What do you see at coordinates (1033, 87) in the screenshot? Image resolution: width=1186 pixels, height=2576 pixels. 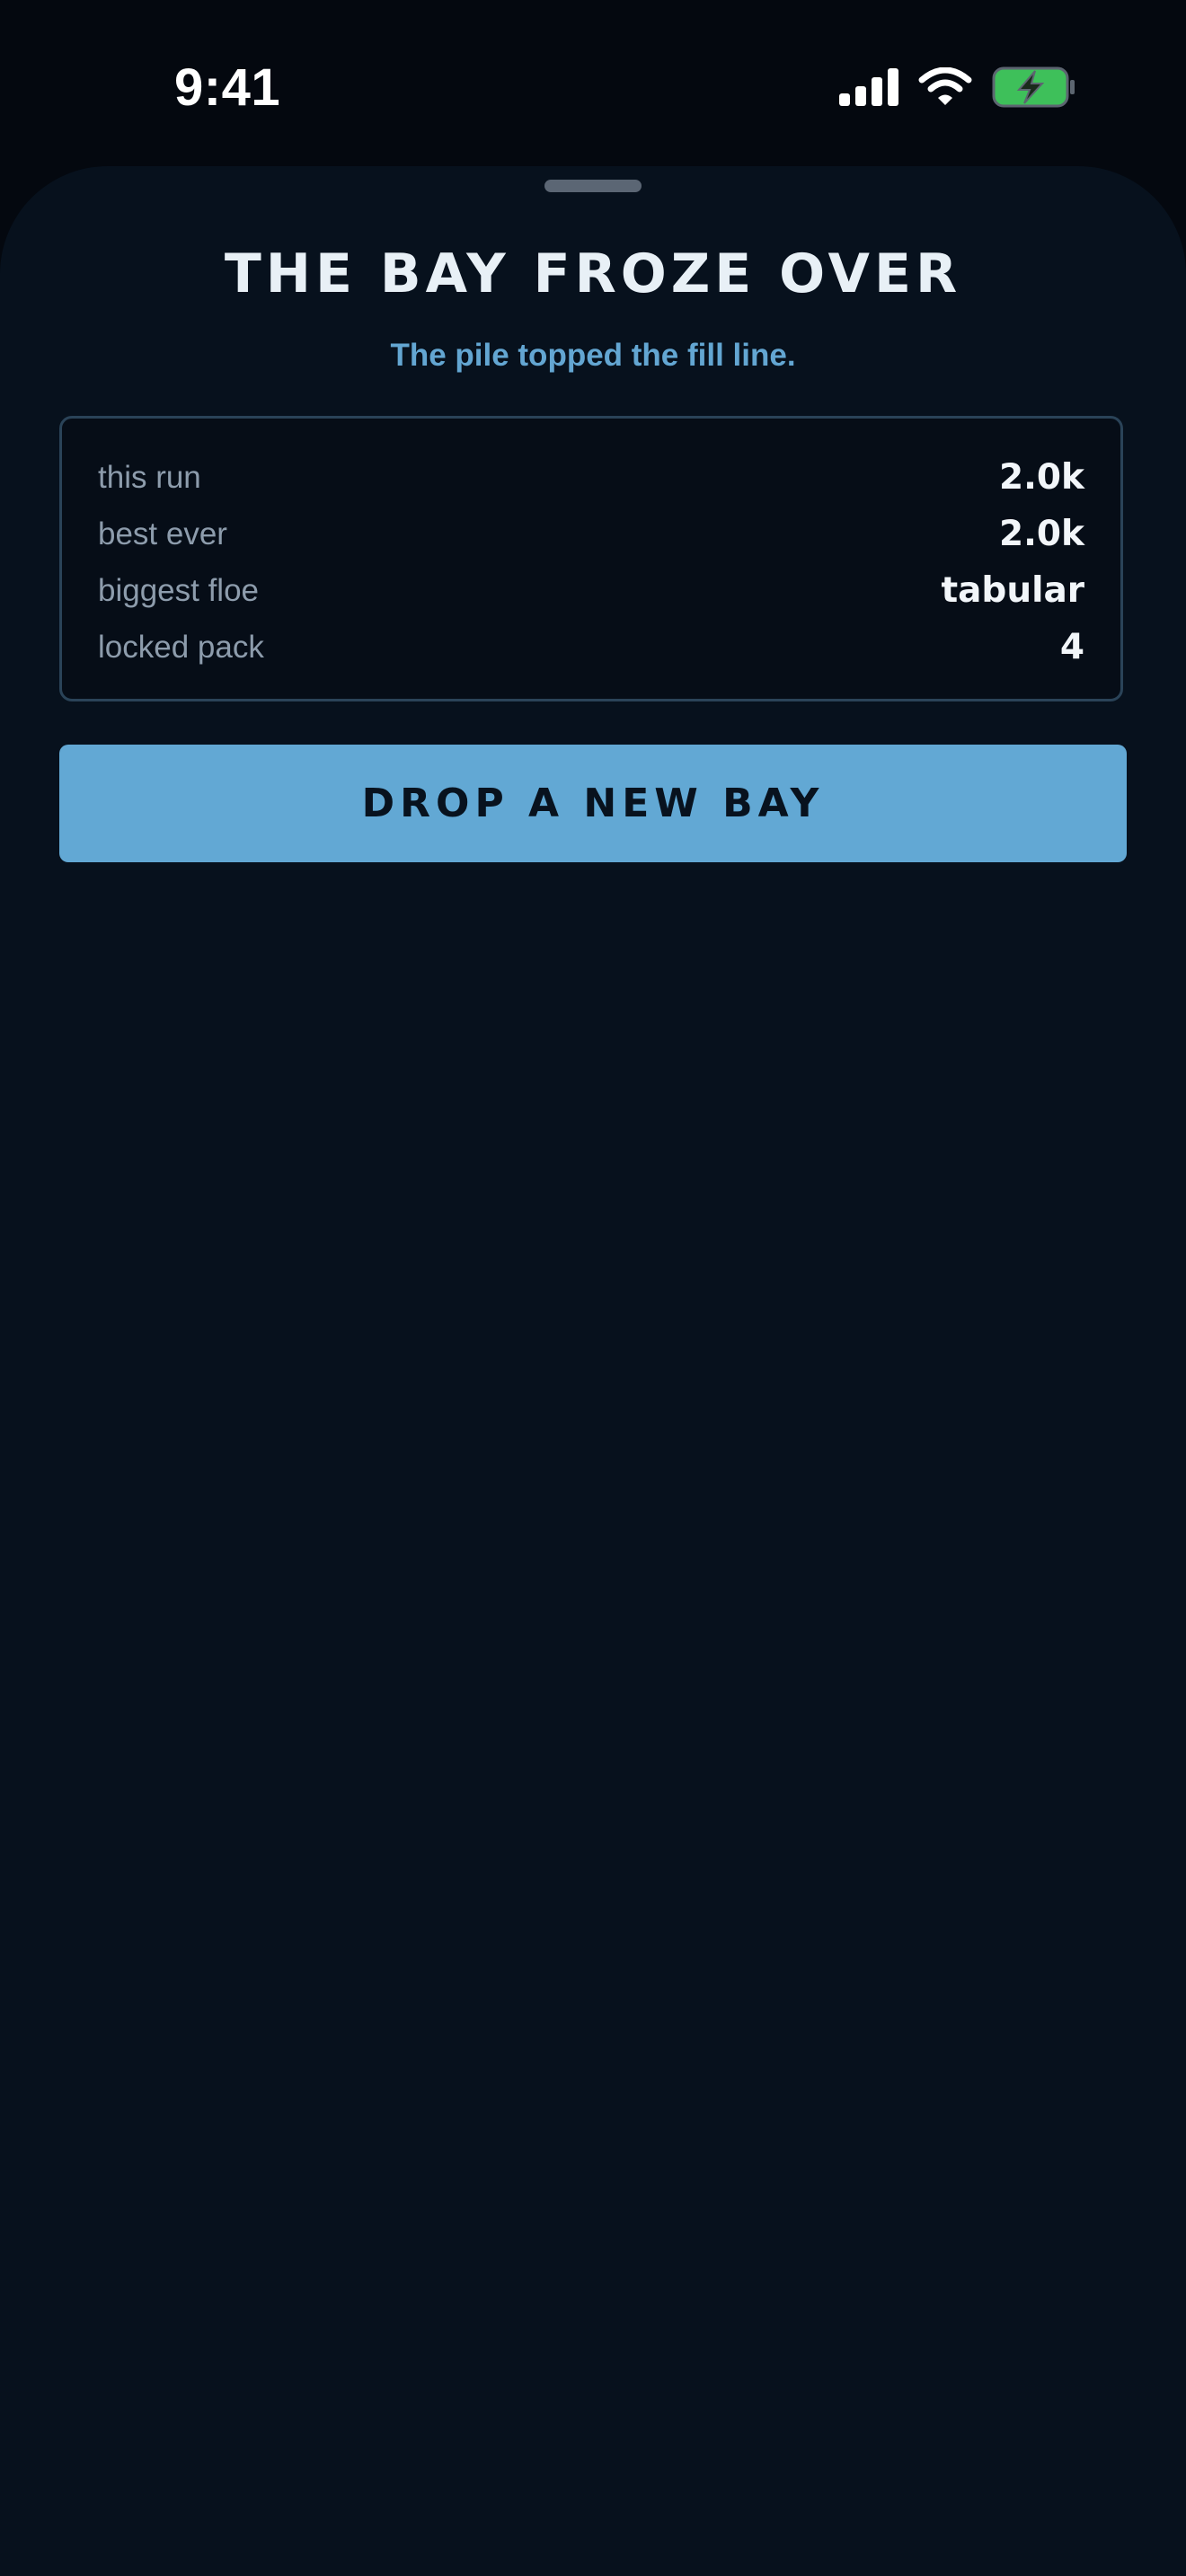 I see `battery-charging-icon` at bounding box center [1033, 87].